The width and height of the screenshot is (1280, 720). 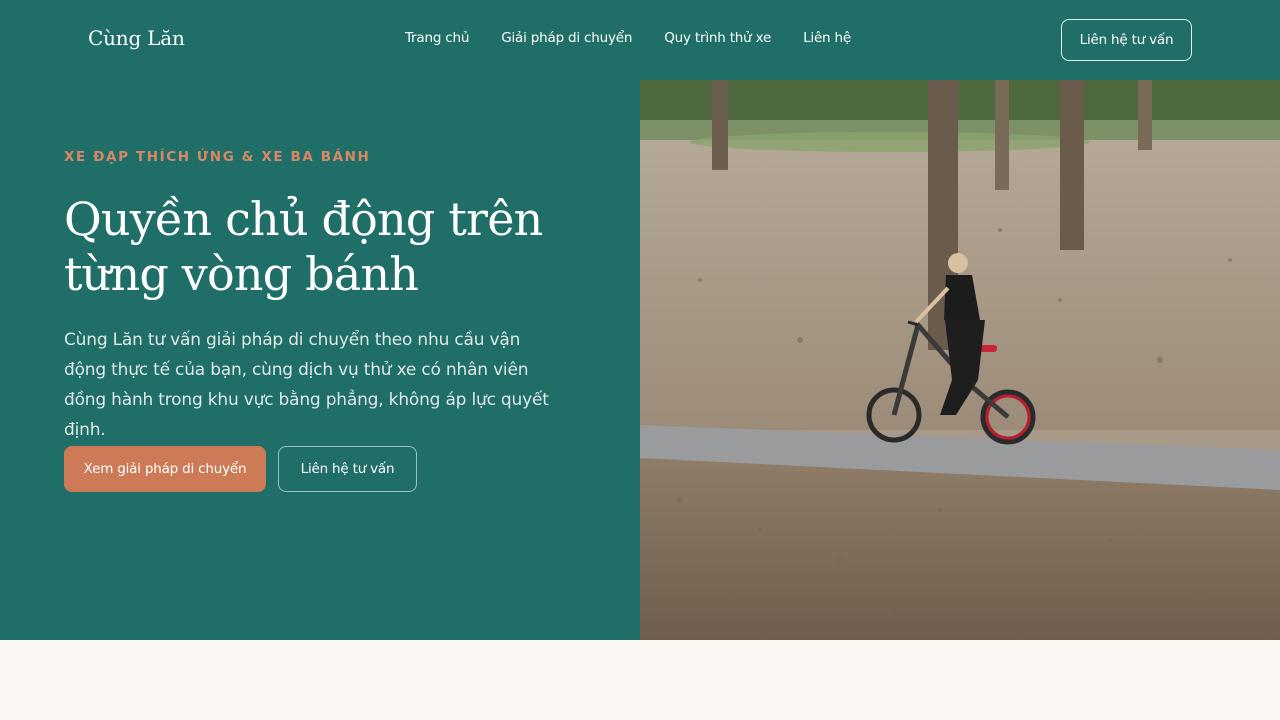 What do you see at coordinates (827, 38) in the screenshot?
I see `nav-item-contact: Liên hệ` at bounding box center [827, 38].